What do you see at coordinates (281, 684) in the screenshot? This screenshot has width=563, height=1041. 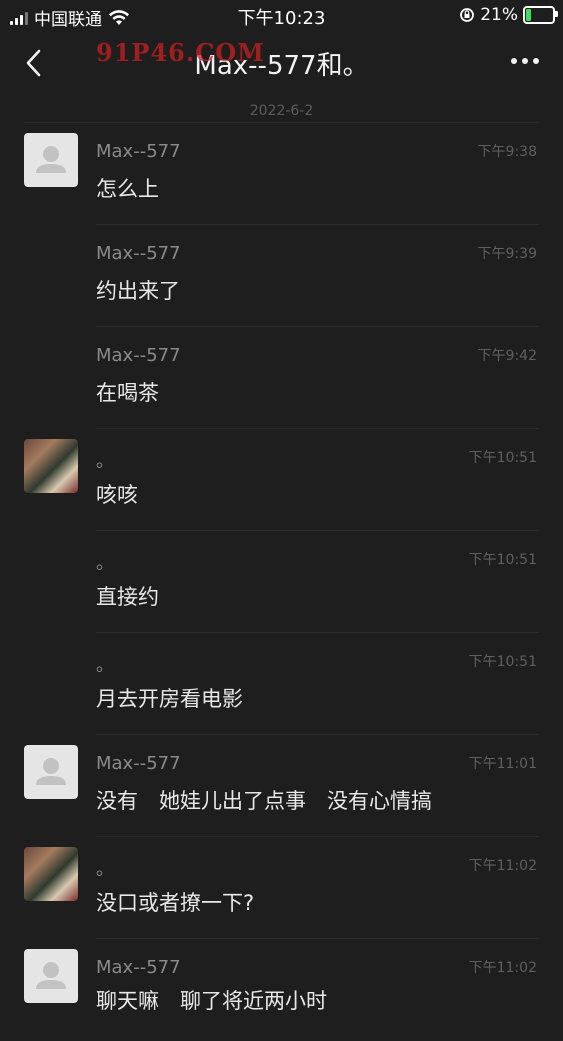 I see `message-item: 。 下午10:51 月去开房看电影` at bounding box center [281, 684].